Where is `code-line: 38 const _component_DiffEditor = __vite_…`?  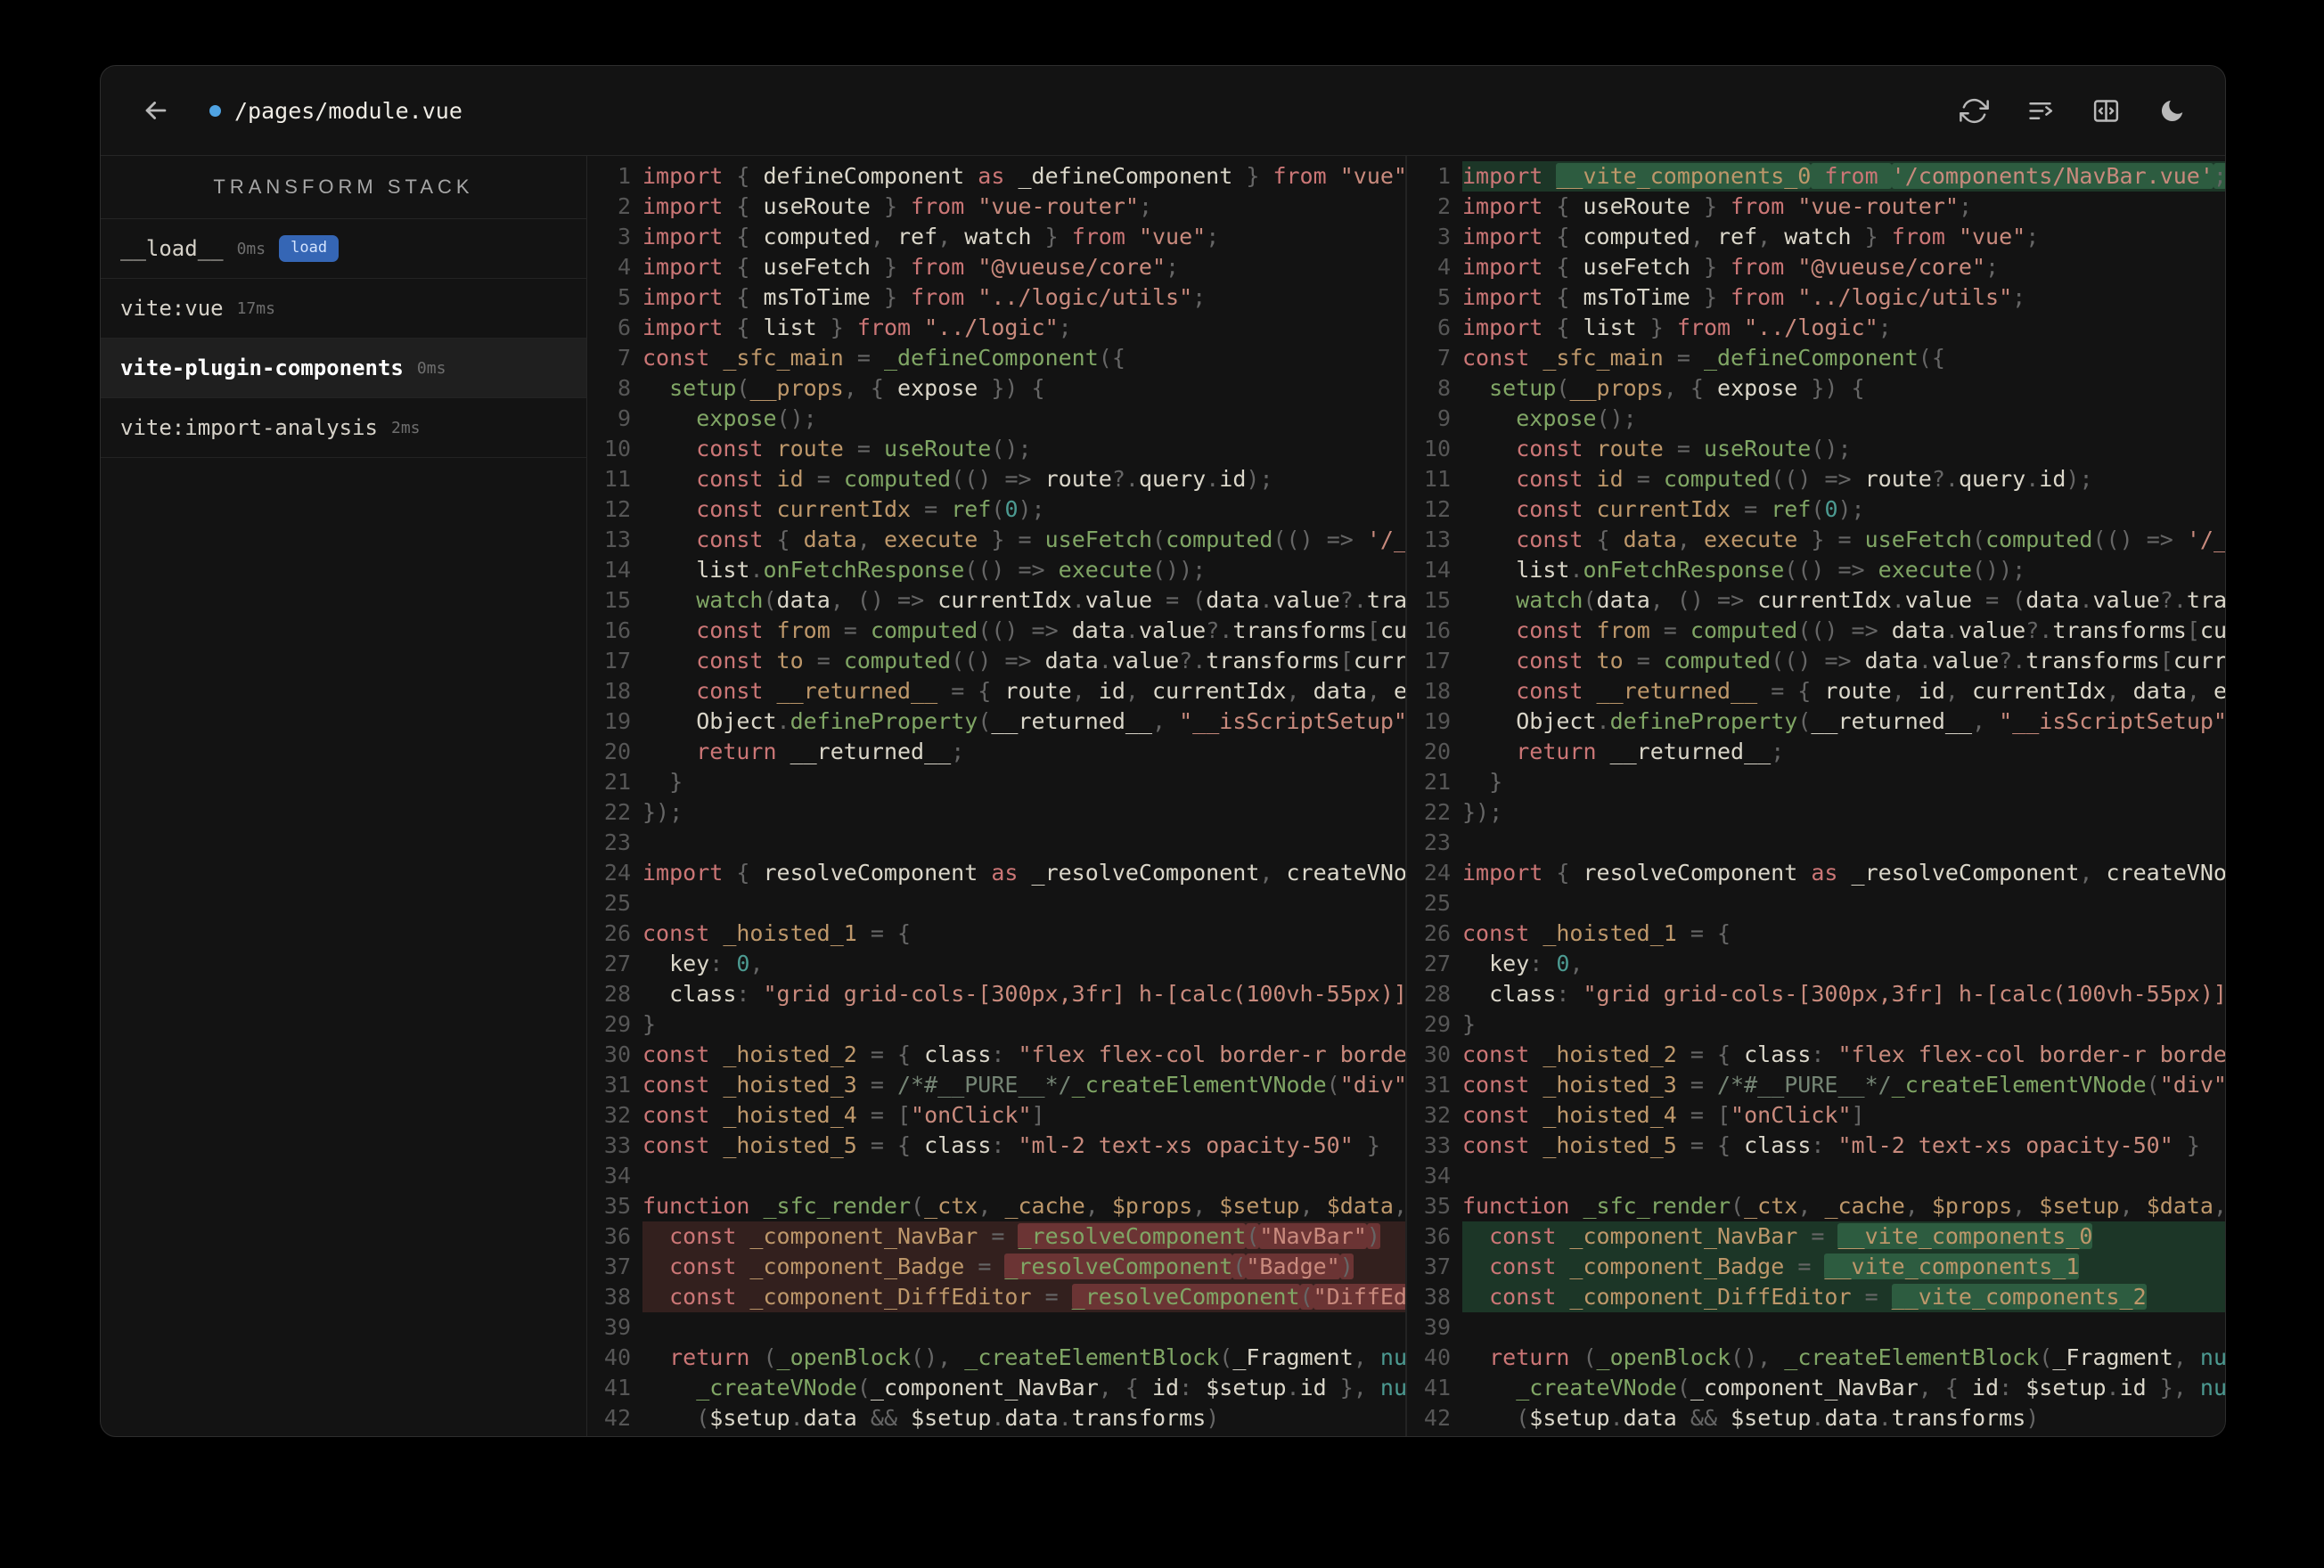
code-line: 38 const _component_DiffEditor = __vite_… is located at coordinates (1816, 1297).